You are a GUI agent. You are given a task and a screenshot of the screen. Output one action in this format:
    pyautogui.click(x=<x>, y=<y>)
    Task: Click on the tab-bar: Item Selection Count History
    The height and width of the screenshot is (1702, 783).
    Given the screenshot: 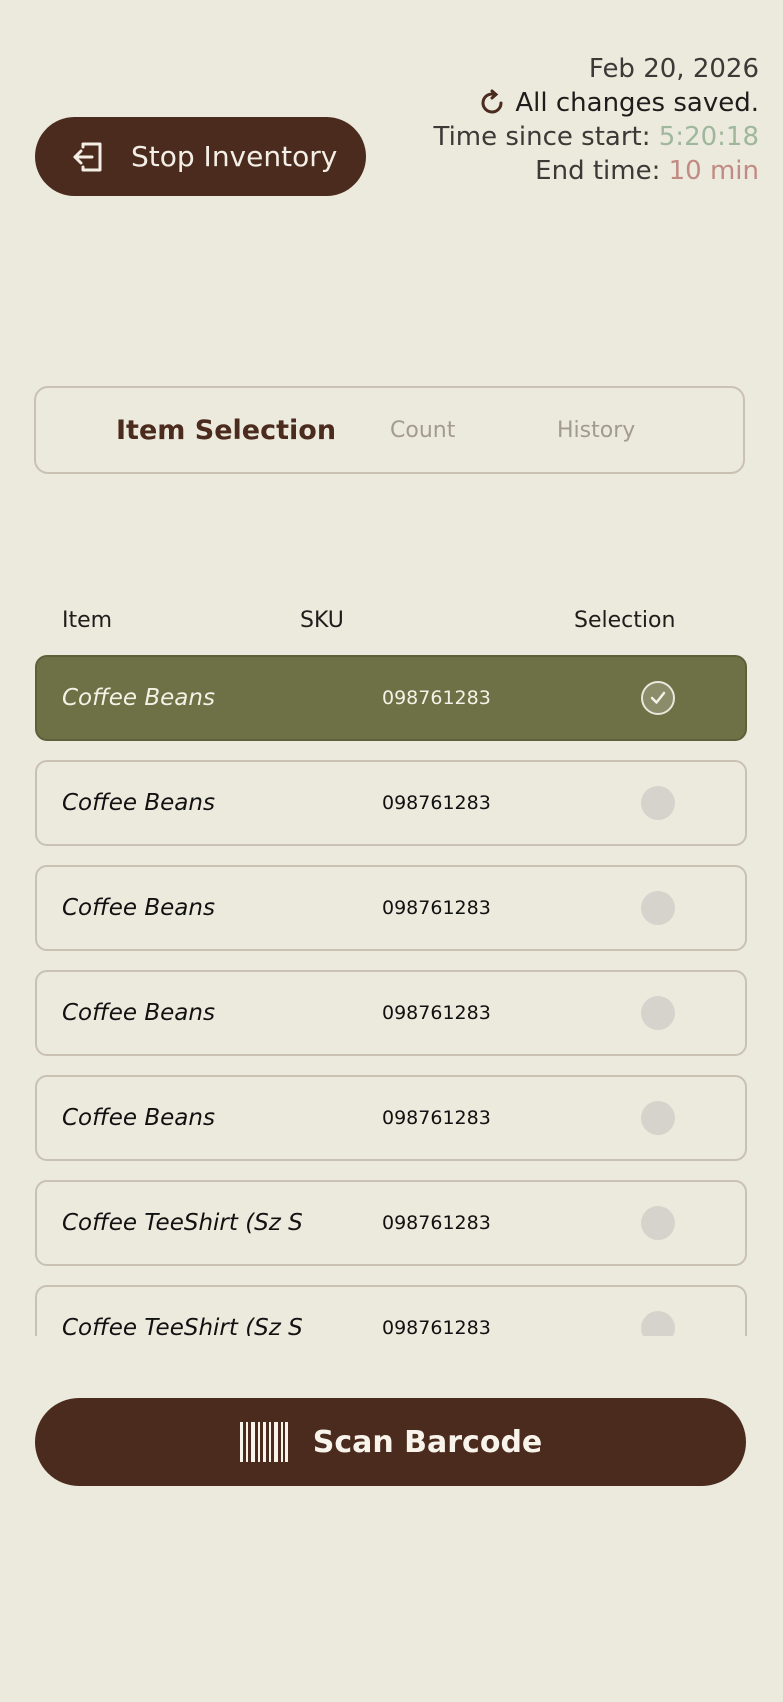 What is the action you would take?
    pyautogui.click(x=389, y=430)
    